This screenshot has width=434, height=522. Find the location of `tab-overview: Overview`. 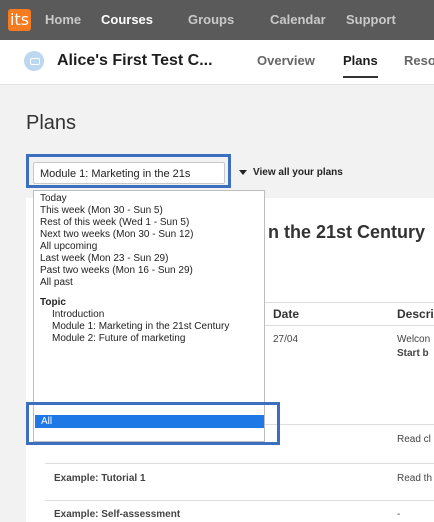

tab-overview: Overview is located at coordinates (286, 62).